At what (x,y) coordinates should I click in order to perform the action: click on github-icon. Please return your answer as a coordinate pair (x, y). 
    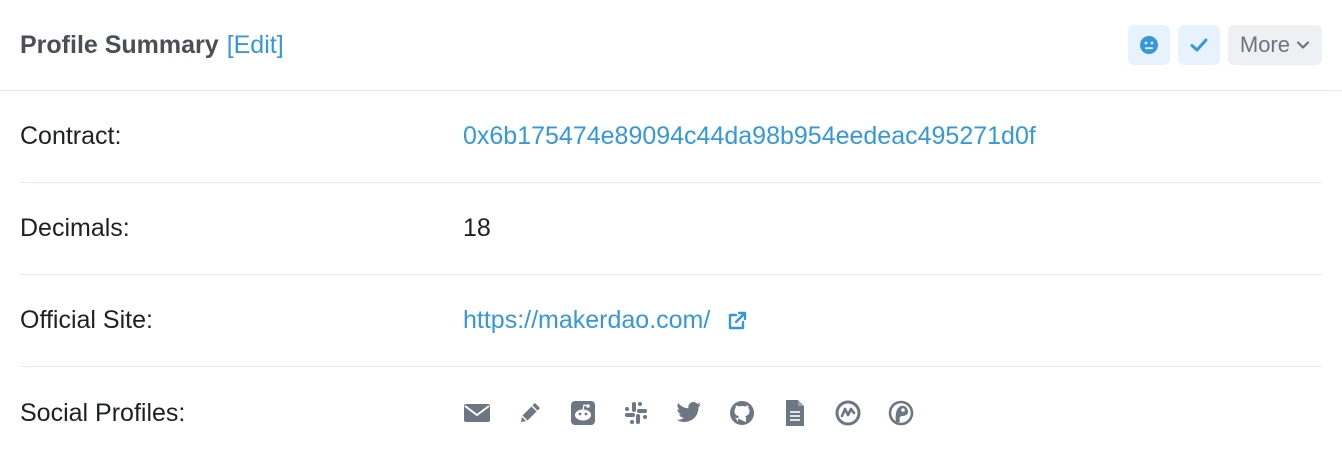
    Looking at the image, I should click on (742, 413).